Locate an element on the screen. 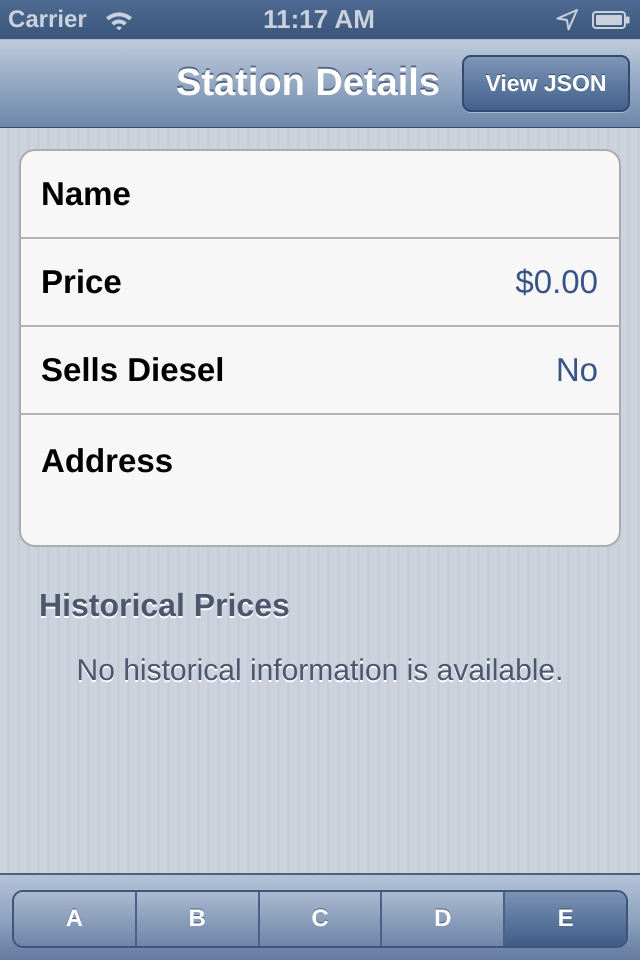 The image size is (640, 960). segment-tab: B is located at coordinates (196, 919).